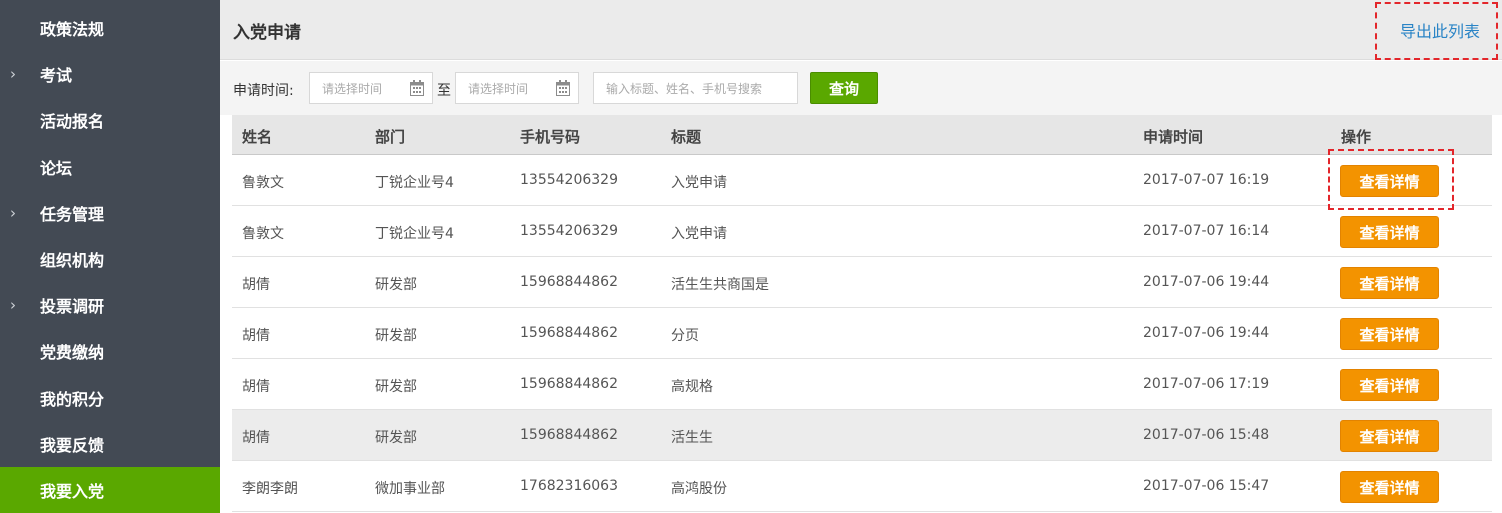 Image resolution: width=1502 pixels, height=513 pixels. Describe the element at coordinates (257, 137) in the screenshot. I see `header-name: 姓名` at that location.